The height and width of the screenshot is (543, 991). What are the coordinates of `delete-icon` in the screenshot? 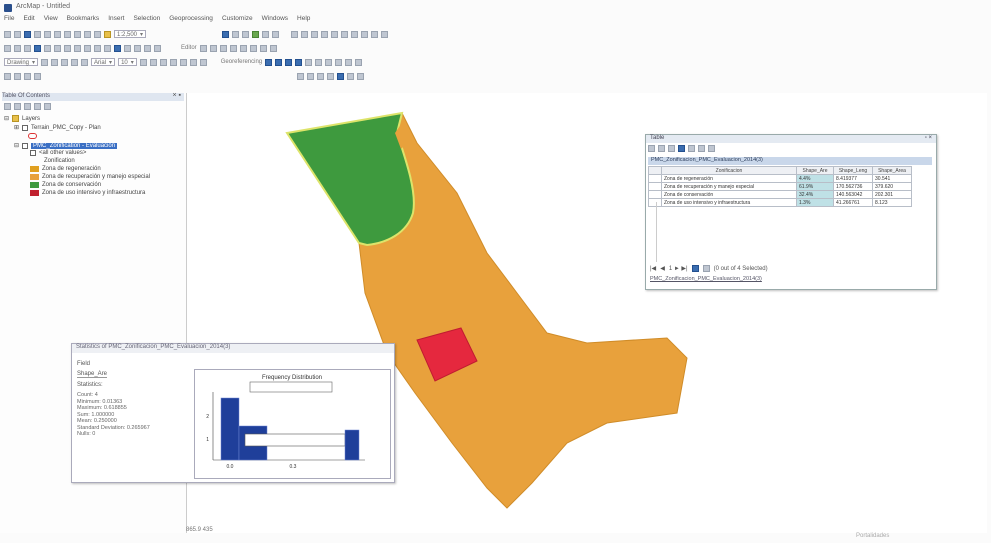 It's located at (77, 34).